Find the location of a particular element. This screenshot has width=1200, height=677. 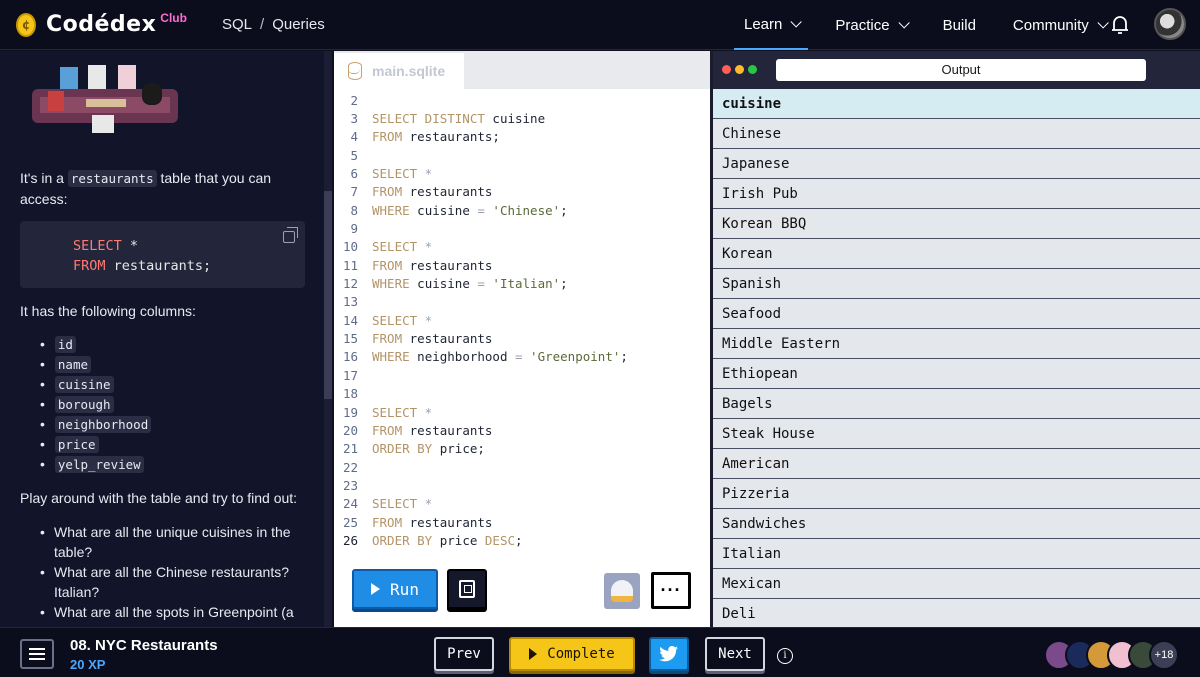

breadcrumb-chapter: Queries is located at coordinates (298, 24).